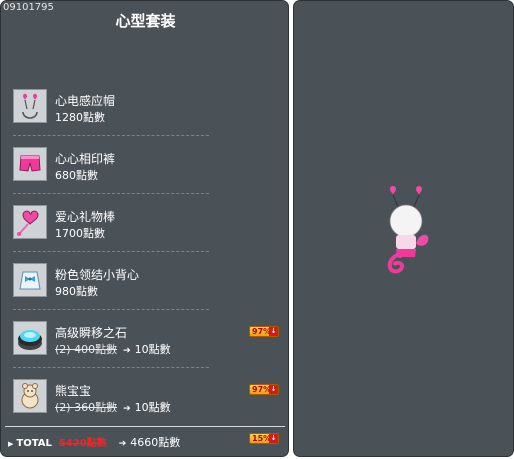  What do you see at coordinates (145, 426) in the screenshot?
I see `total-divider` at bounding box center [145, 426].